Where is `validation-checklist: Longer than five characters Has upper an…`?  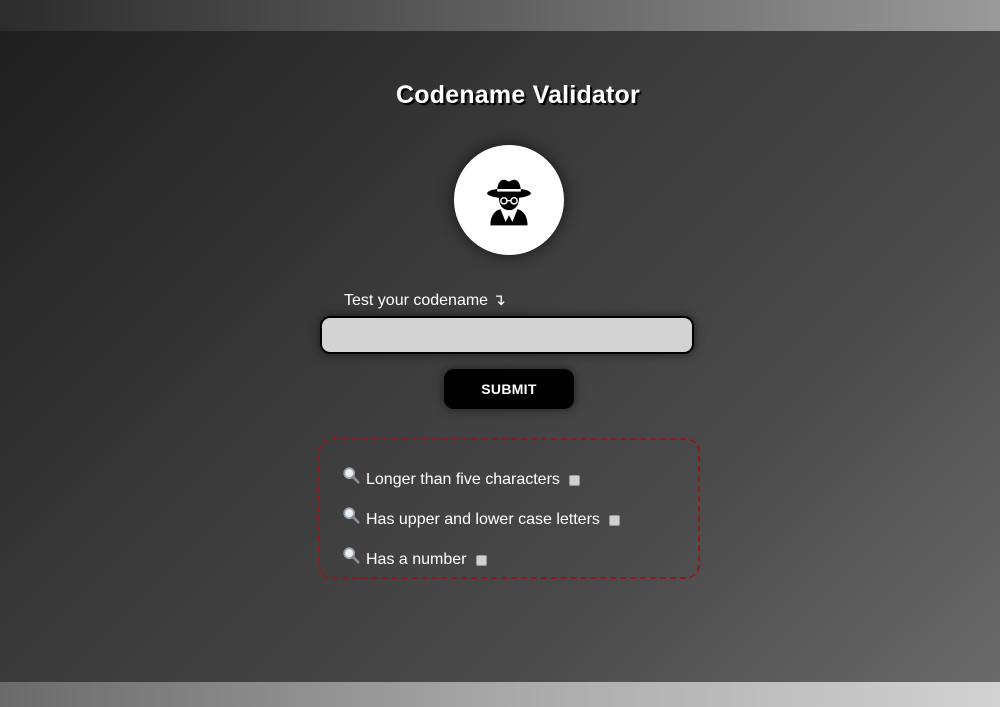
validation-checklist: Longer than five characters Has upper an… is located at coordinates (509, 508).